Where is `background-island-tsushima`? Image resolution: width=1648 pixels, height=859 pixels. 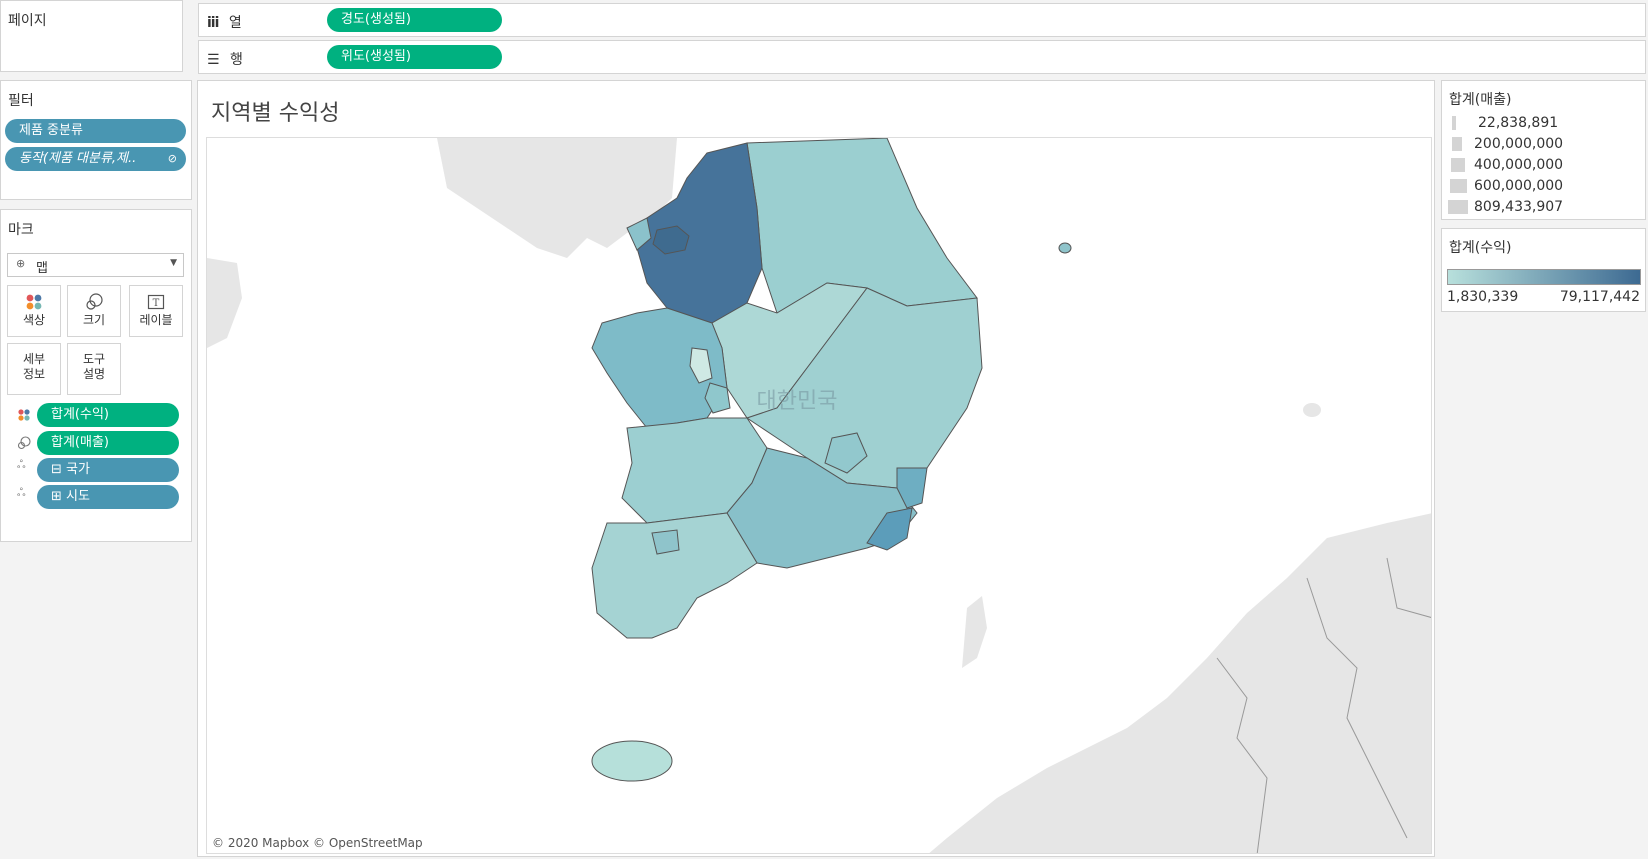
background-island-tsushima is located at coordinates (974, 632).